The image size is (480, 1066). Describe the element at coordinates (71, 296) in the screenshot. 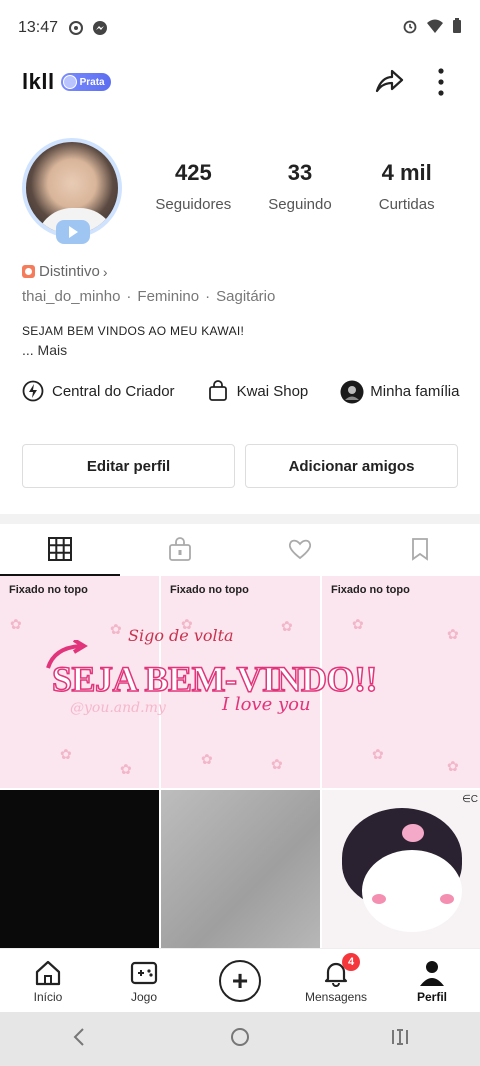

I see `profile-handle: thai_do_minho` at that location.